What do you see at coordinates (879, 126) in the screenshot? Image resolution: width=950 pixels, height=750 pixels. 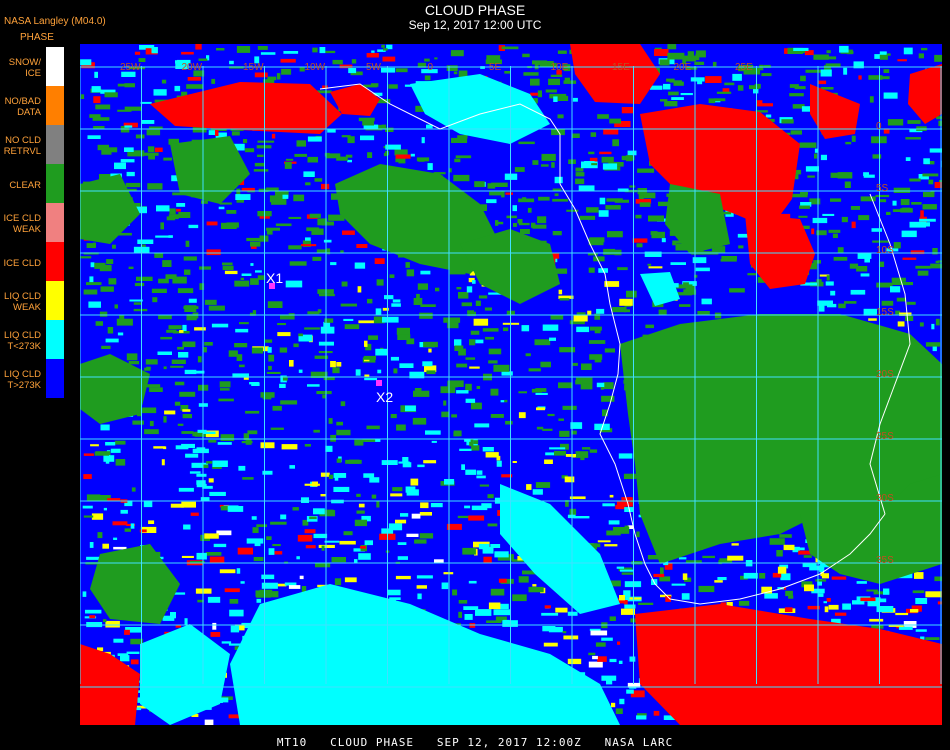 I see `latitude-label: 0` at bounding box center [879, 126].